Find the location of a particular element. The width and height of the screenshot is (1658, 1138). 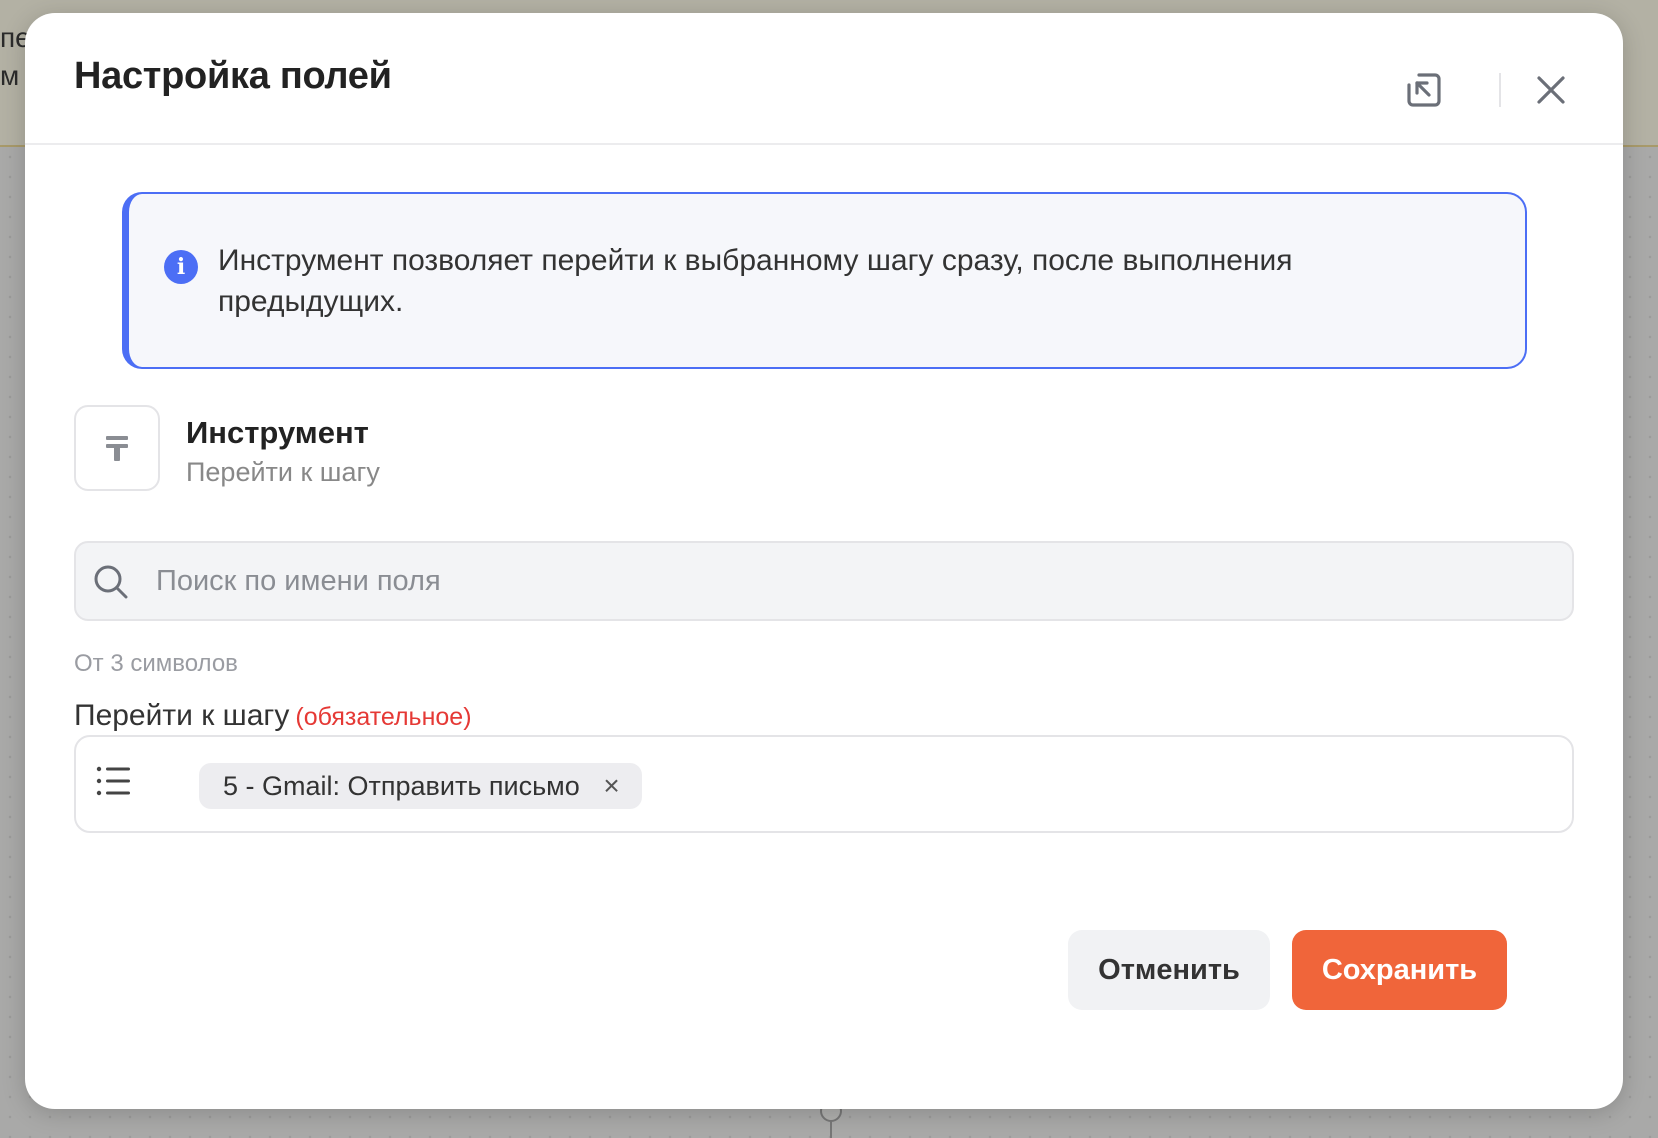

field-label: Перейти к шагу (обязательное) is located at coordinates (273, 716).